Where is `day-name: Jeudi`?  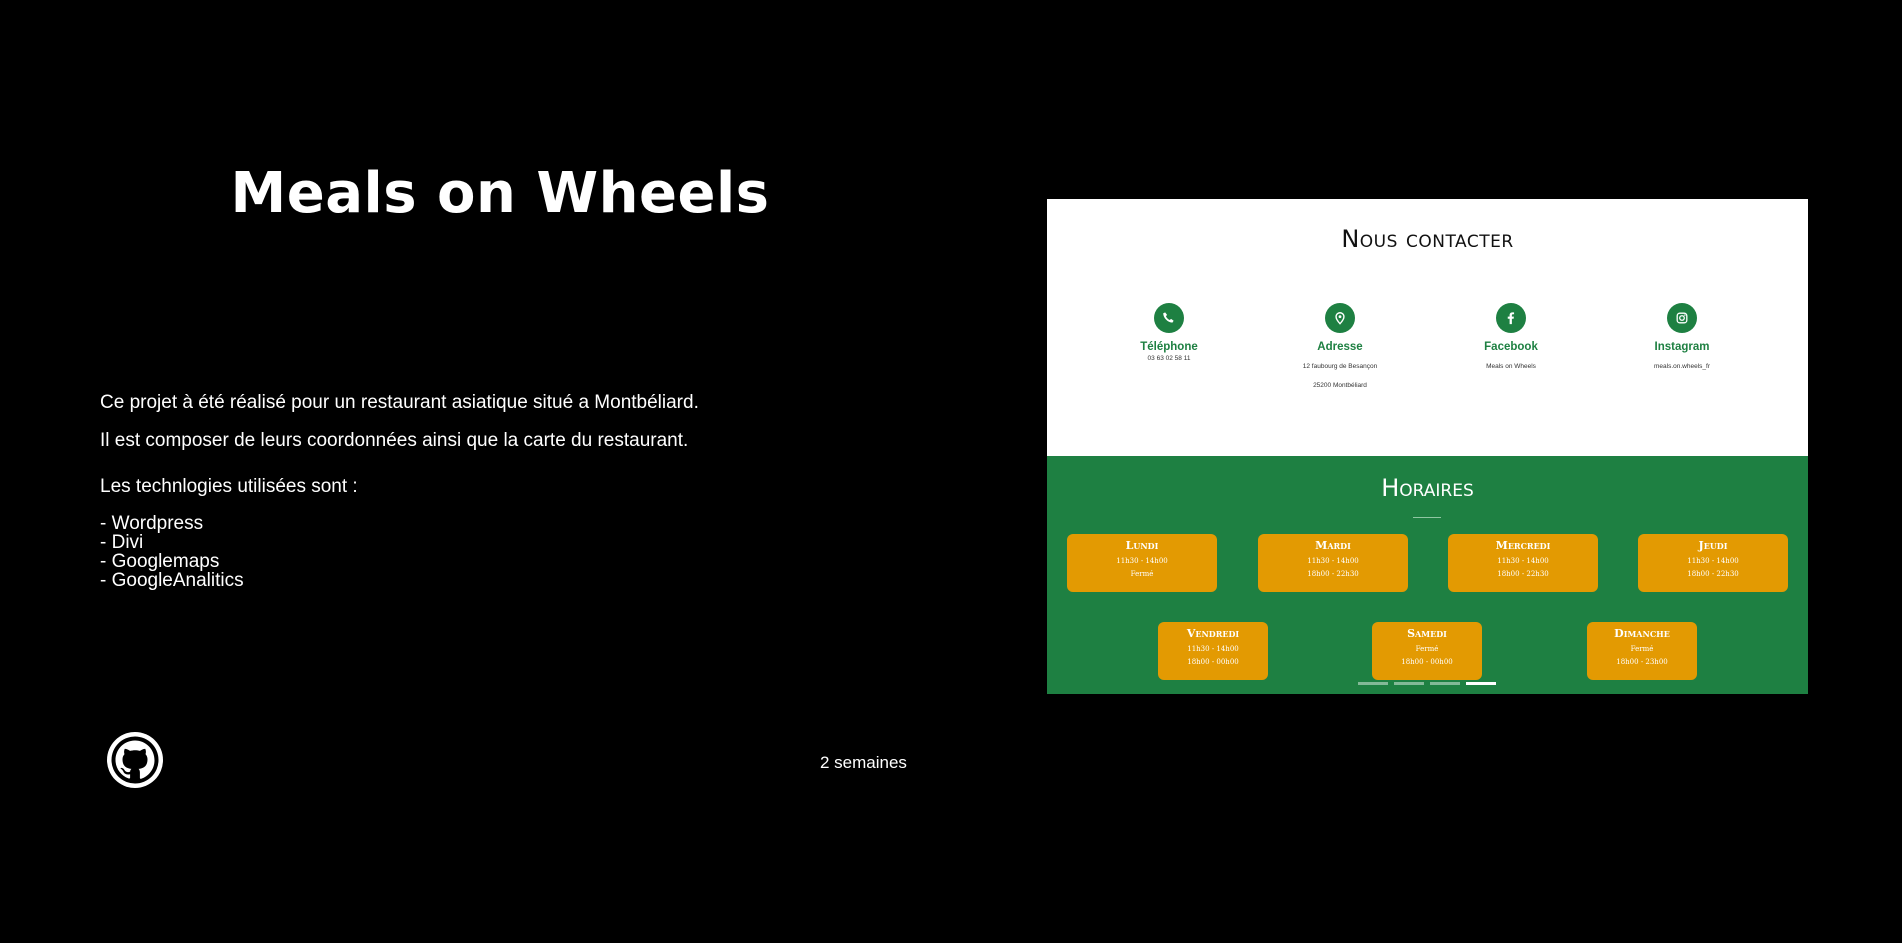 day-name: Jeudi is located at coordinates (1713, 545).